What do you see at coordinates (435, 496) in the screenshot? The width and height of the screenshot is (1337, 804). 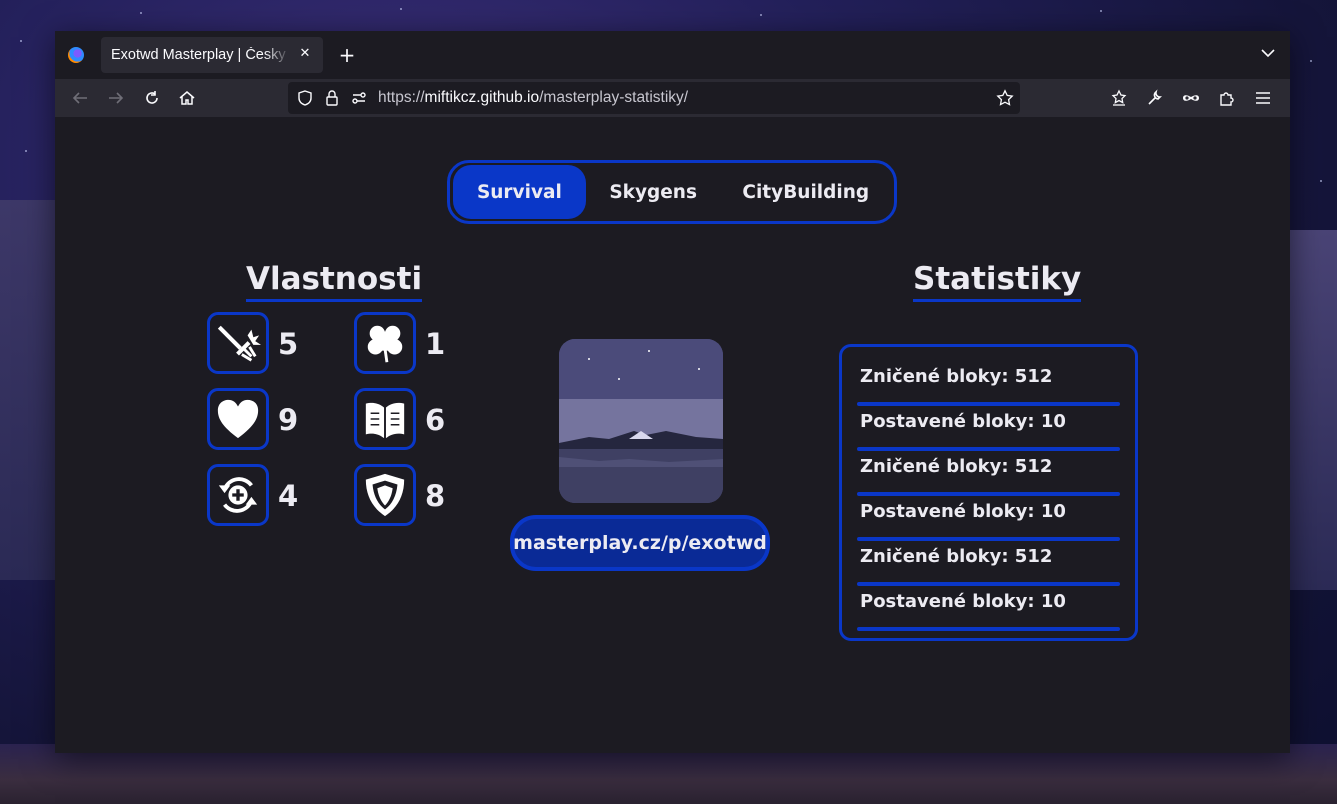 I see `attribute-defense-value: 8` at bounding box center [435, 496].